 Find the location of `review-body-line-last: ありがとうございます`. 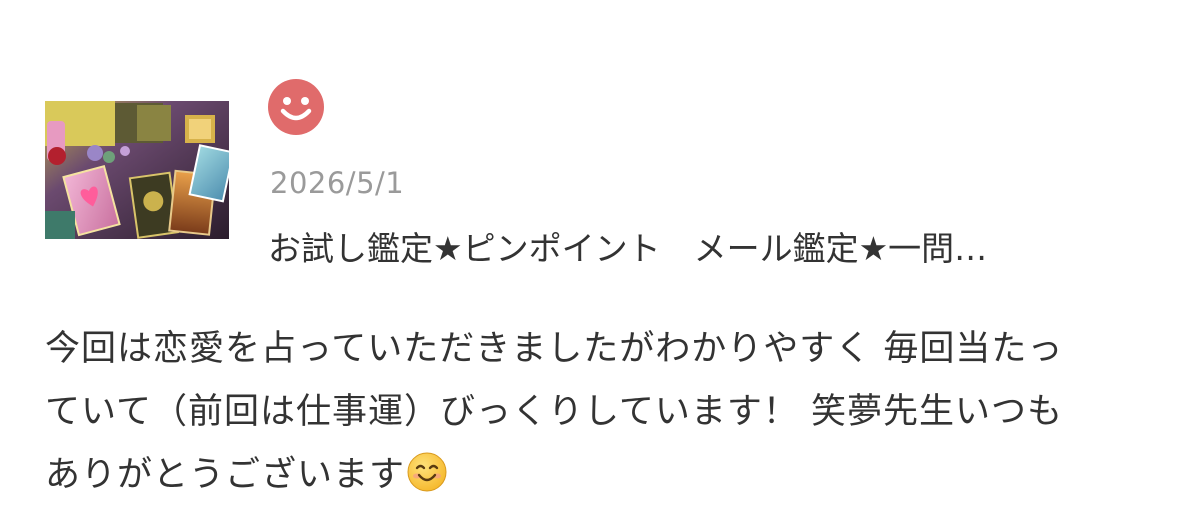

review-body-line-last: ありがとうございます is located at coordinates (605, 475).